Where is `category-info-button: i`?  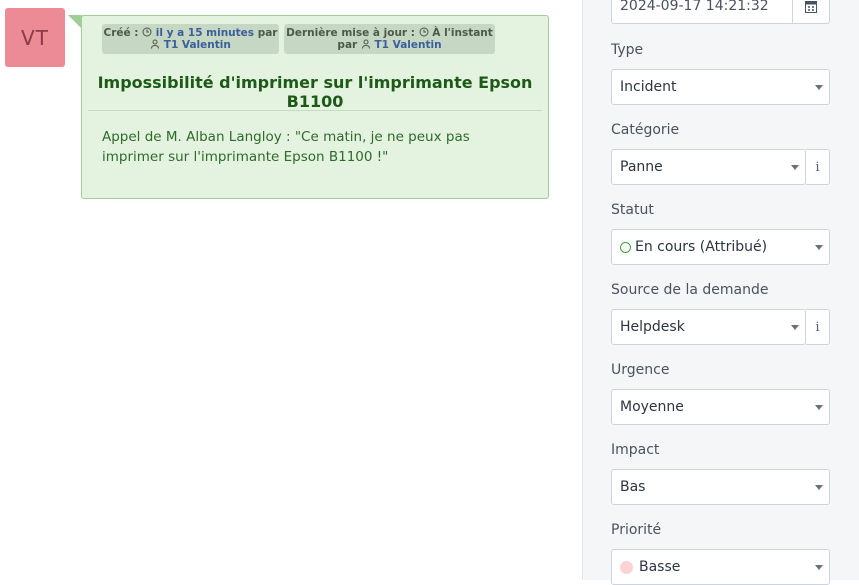 category-info-button: i is located at coordinates (818, 167).